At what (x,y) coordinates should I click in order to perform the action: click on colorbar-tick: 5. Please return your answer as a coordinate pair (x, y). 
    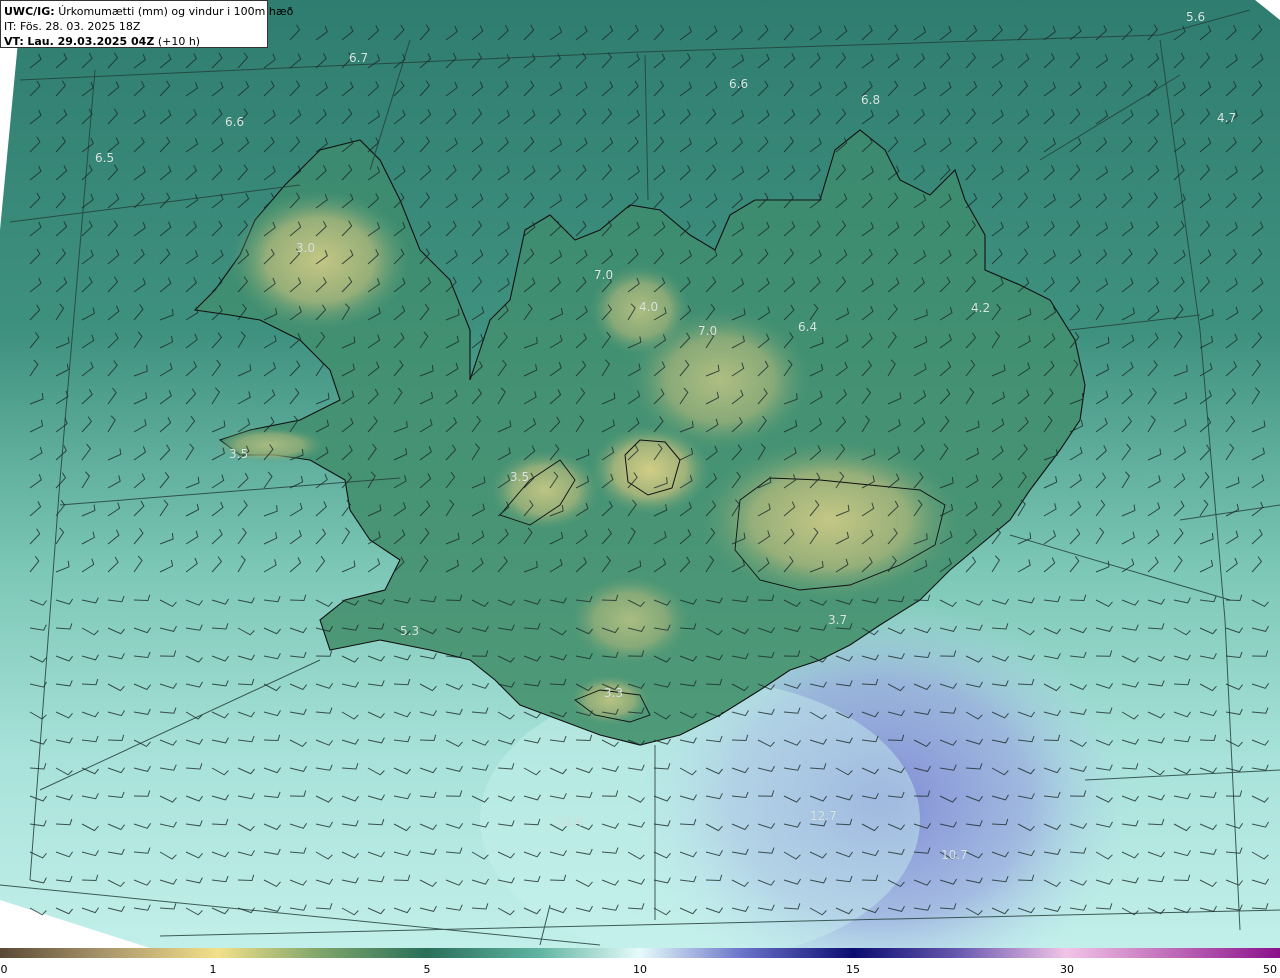
    Looking at the image, I should click on (427, 969).